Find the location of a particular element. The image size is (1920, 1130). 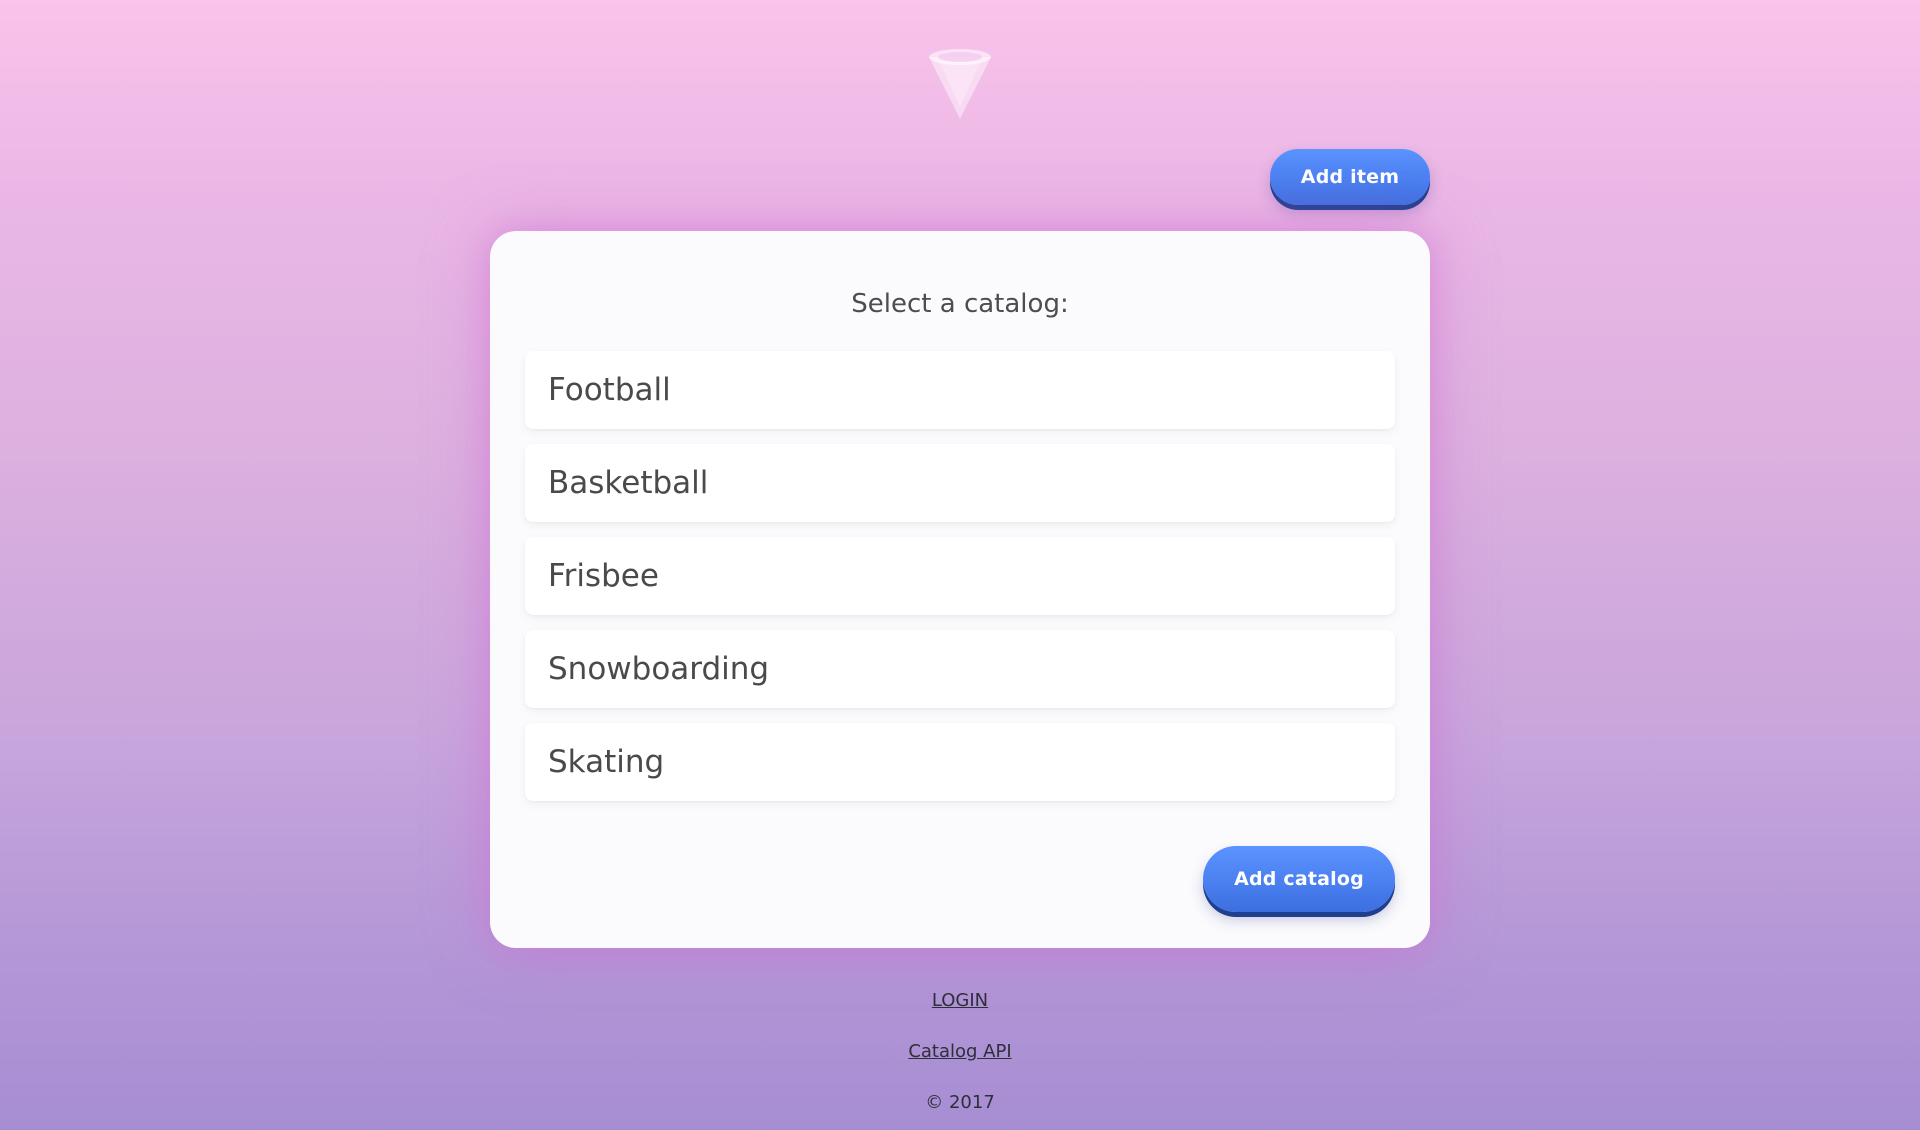

catalog-title: Select a catalog: is located at coordinates (960, 304).